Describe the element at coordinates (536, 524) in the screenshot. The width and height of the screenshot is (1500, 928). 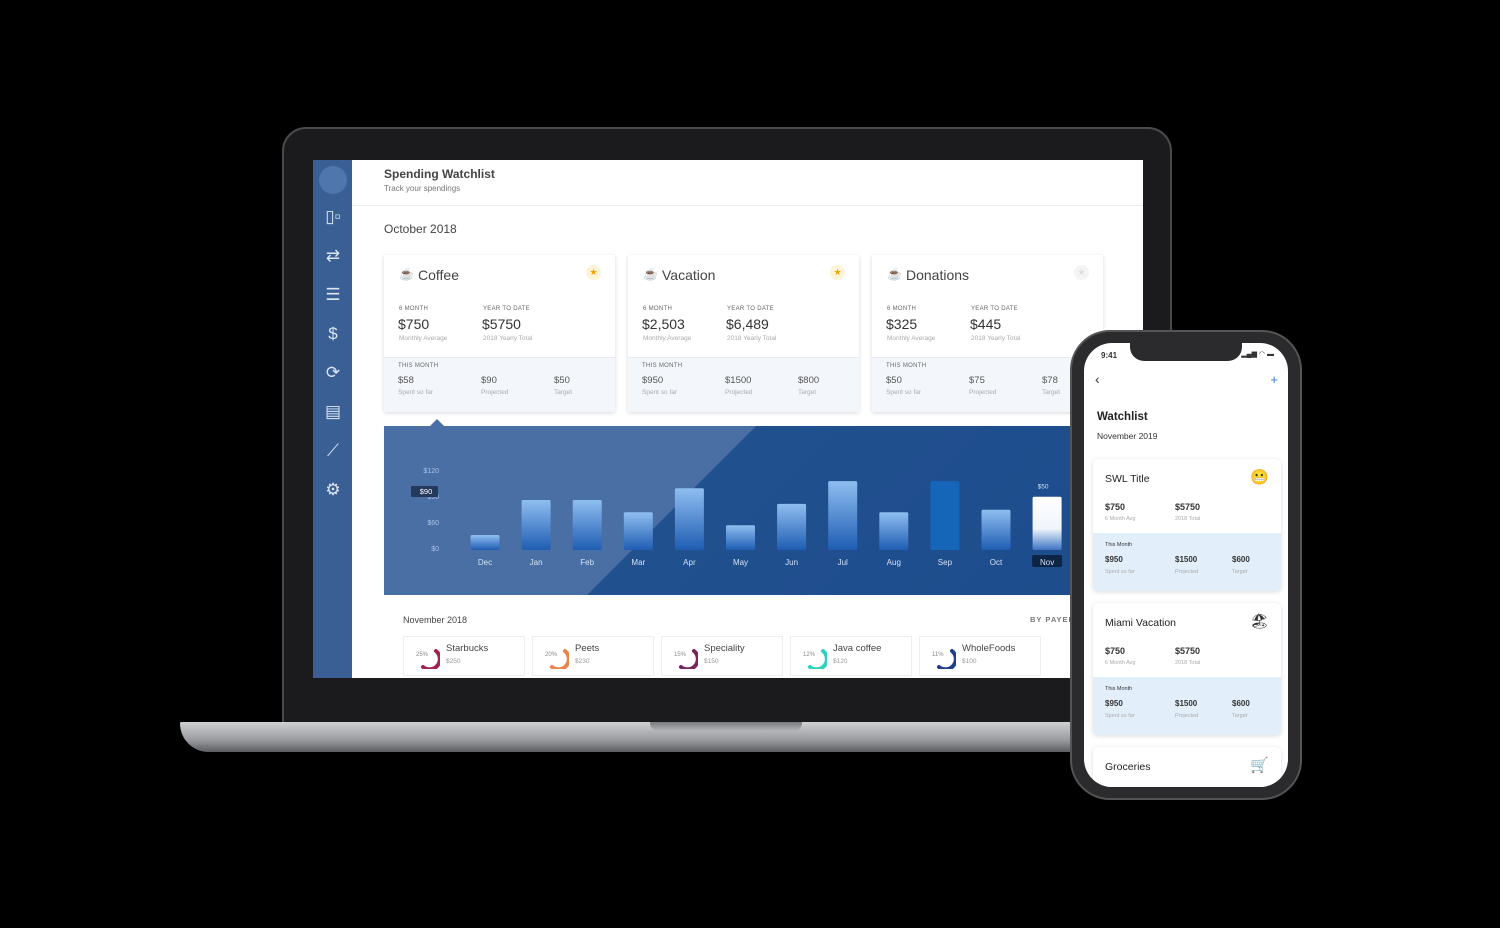
I see `bar-jan` at that location.